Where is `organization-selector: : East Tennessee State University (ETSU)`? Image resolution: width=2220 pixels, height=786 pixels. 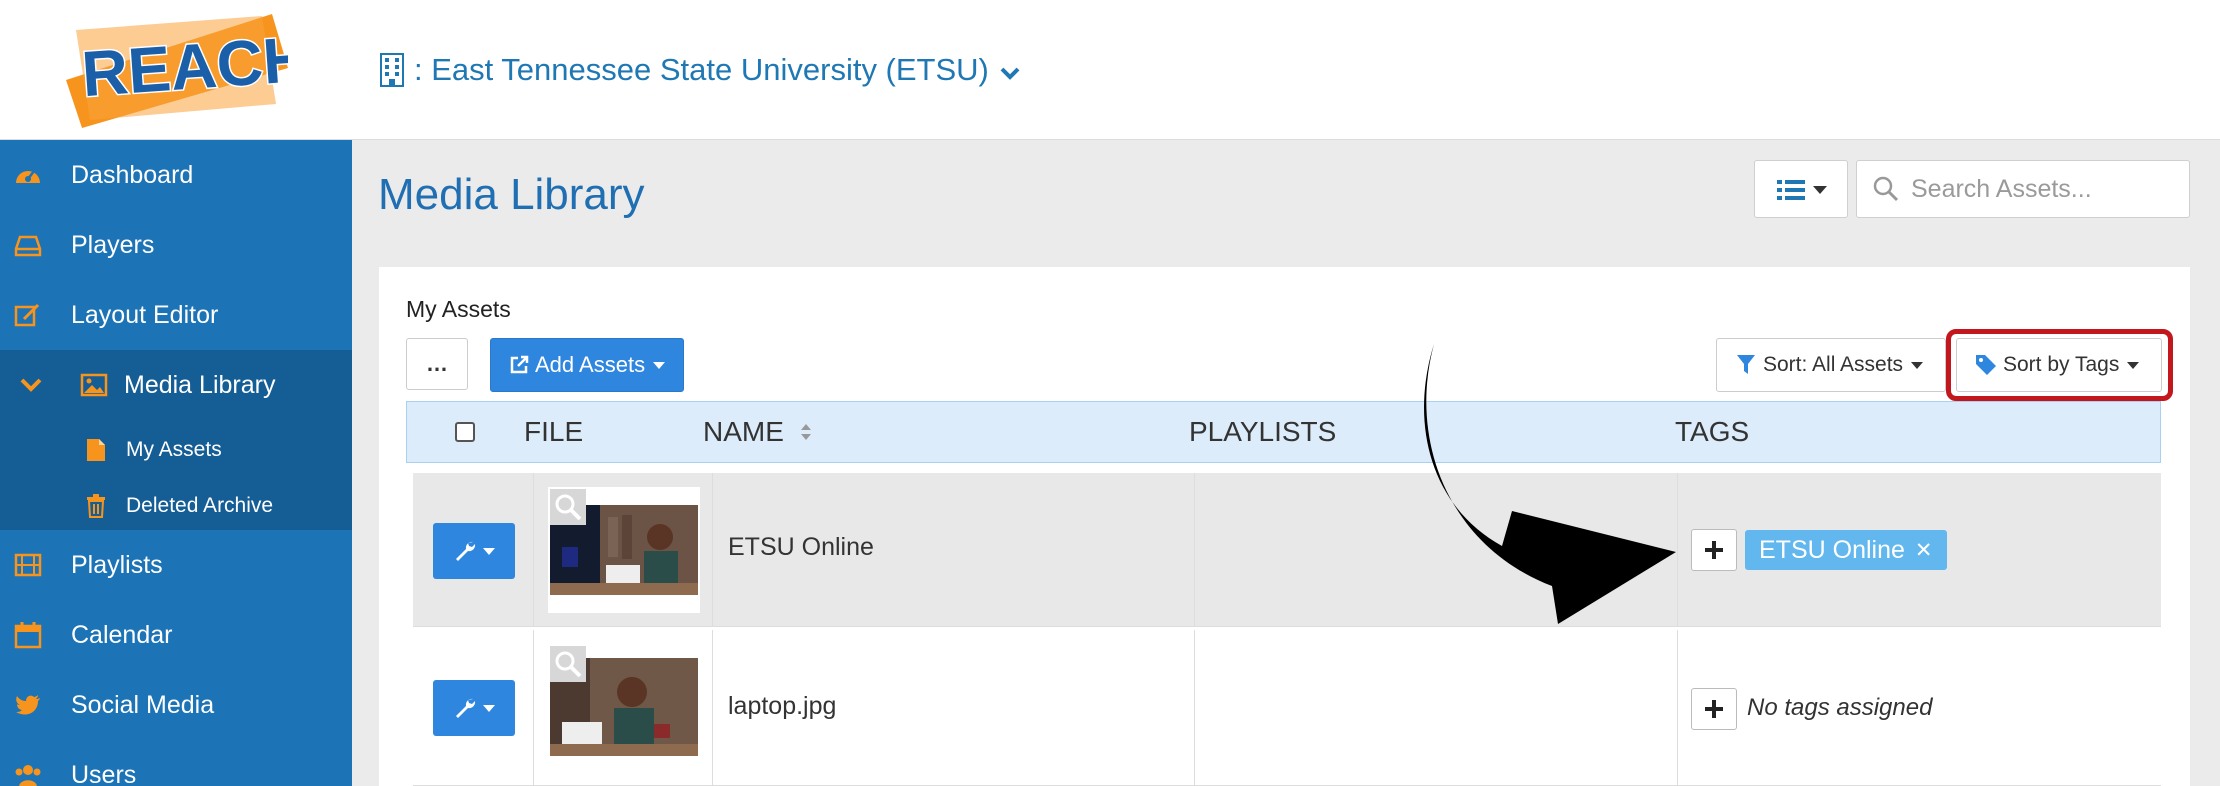
organization-selector: : East Tennessee State University (ETSU) is located at coordinates (700, 70).